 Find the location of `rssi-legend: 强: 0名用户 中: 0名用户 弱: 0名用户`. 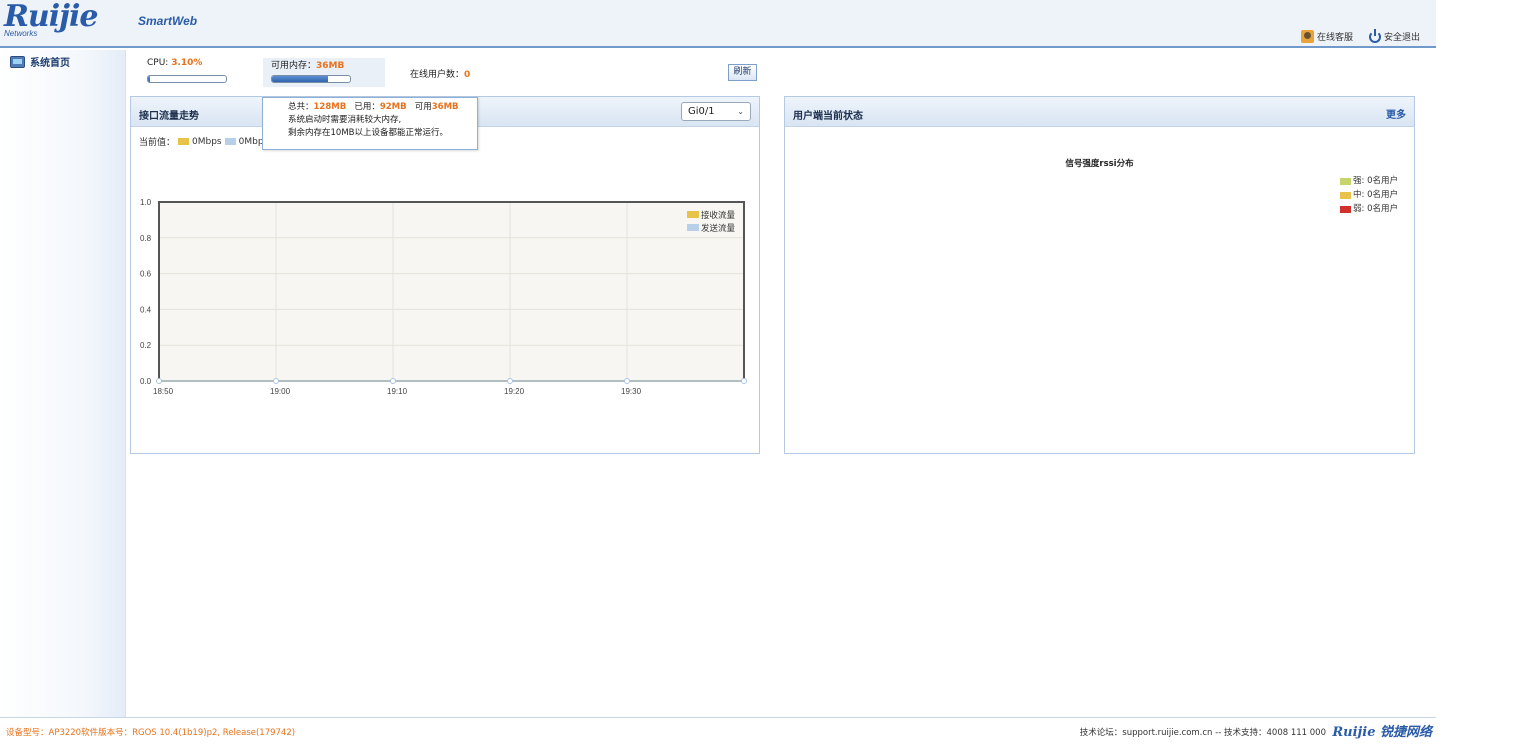

rssi-legend: 强: 0名用户 中: 0名用户 弱: 0名用户 is located at coordinates (1369, 195).